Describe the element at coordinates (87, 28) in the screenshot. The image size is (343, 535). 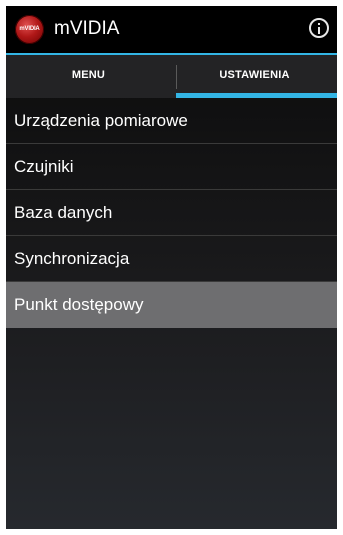
I see `app-title: mVIDIA` at that location.